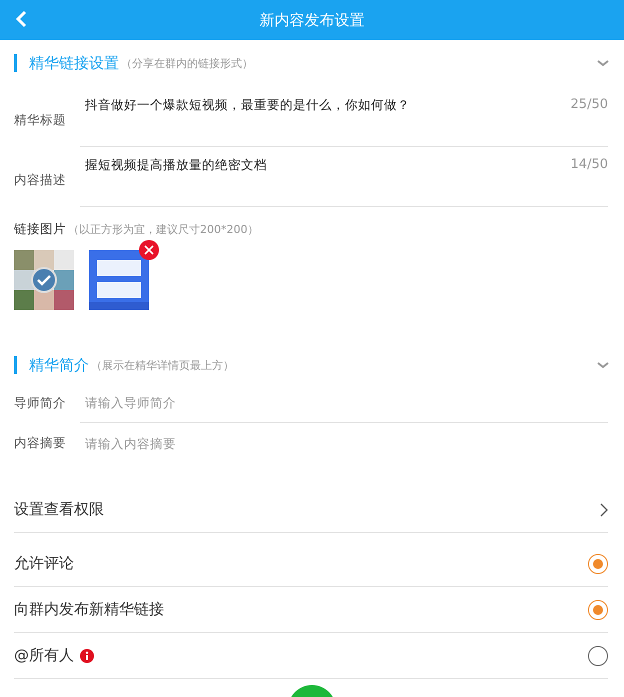 The image size is (624, 697). I want to click on text-field: 抖音做好一个爆款短视频，最重要的是什么，你如何做？ 25/50, so click(344, 117).